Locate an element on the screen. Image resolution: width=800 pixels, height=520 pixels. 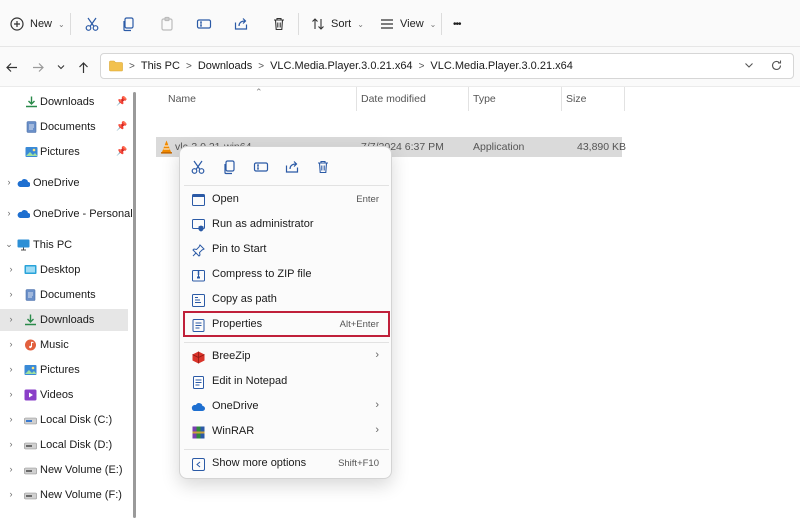
sidebar-item-onedrive: › OneDrive is located at coordinates (64, 183).